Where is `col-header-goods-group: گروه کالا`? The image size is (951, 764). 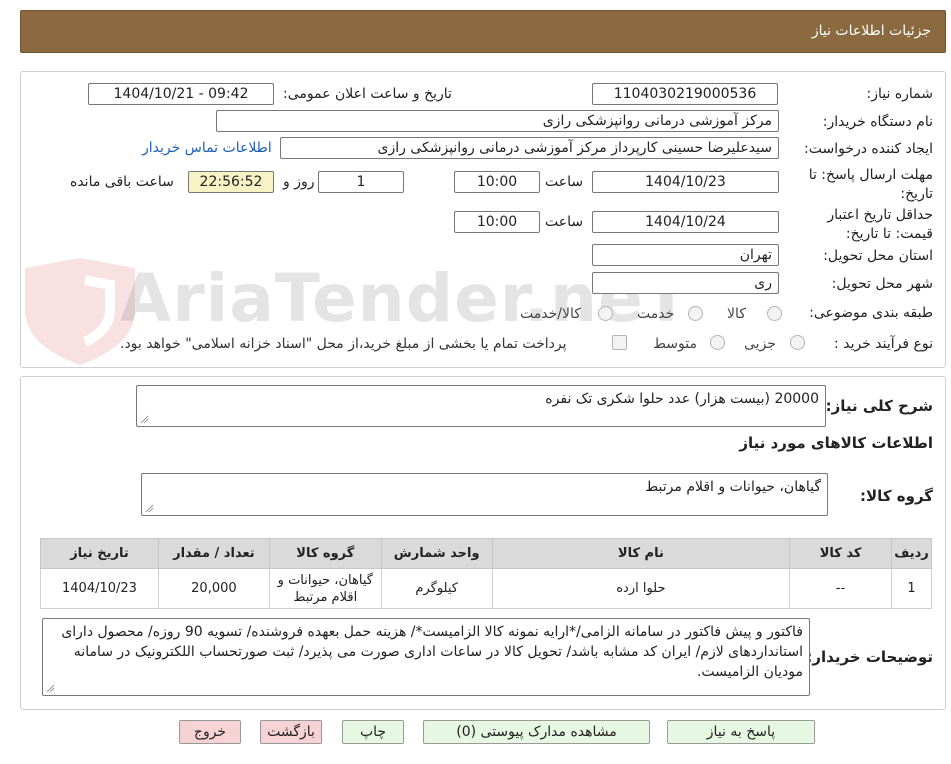 col-header-goods-group: گروه کالا is located at coordinates (325, 553).